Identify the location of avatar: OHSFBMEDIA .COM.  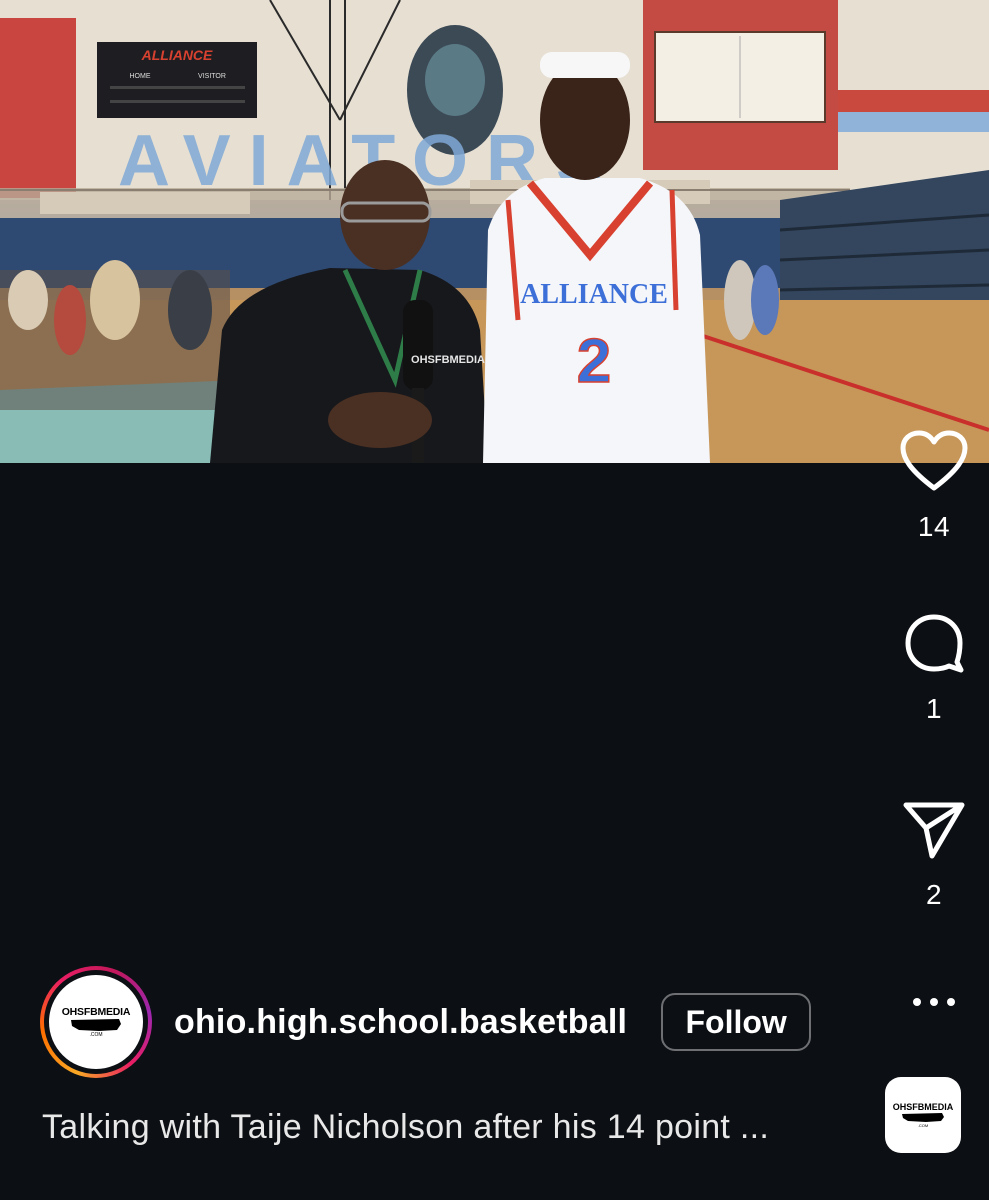
(96, 1022).